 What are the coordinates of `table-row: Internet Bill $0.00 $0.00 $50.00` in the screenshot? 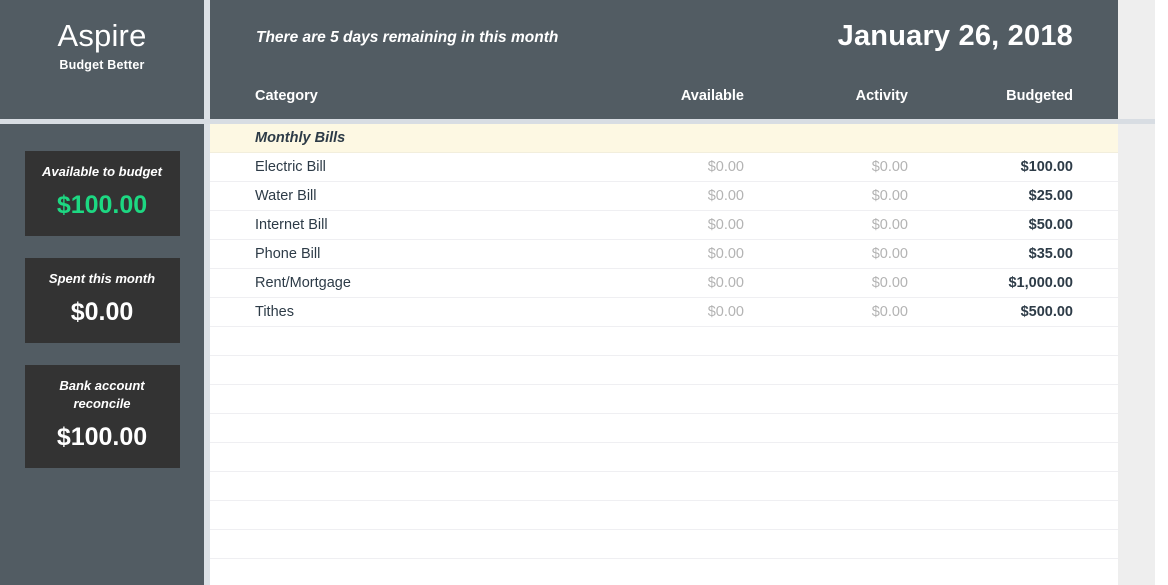 It's located at (664, 225).